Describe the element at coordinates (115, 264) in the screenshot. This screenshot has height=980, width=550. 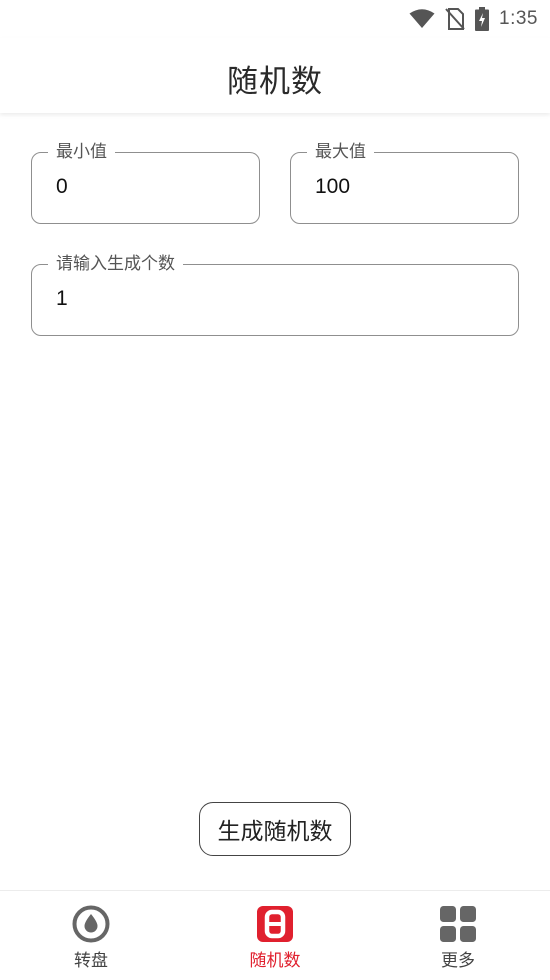
I see `count-label: 请输入生成个数` at that location.